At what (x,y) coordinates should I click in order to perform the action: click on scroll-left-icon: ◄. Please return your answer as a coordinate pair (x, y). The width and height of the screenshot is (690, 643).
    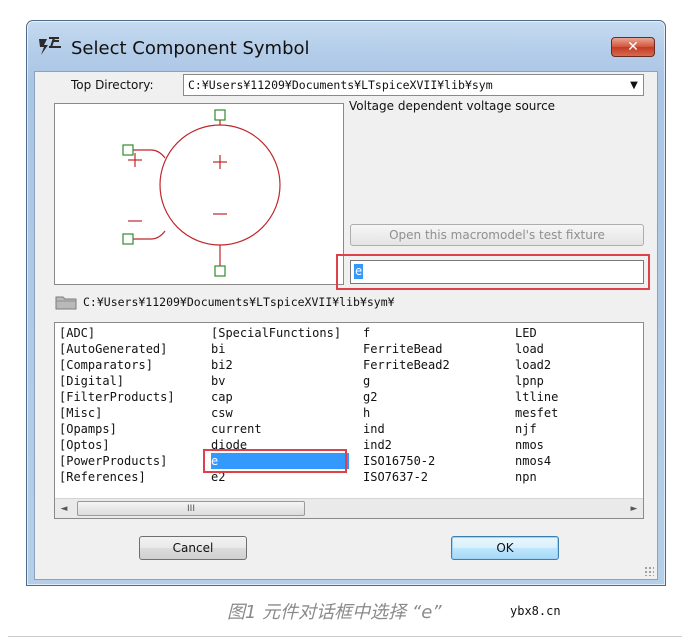
    Looking at the image, I should click on (64, 508).